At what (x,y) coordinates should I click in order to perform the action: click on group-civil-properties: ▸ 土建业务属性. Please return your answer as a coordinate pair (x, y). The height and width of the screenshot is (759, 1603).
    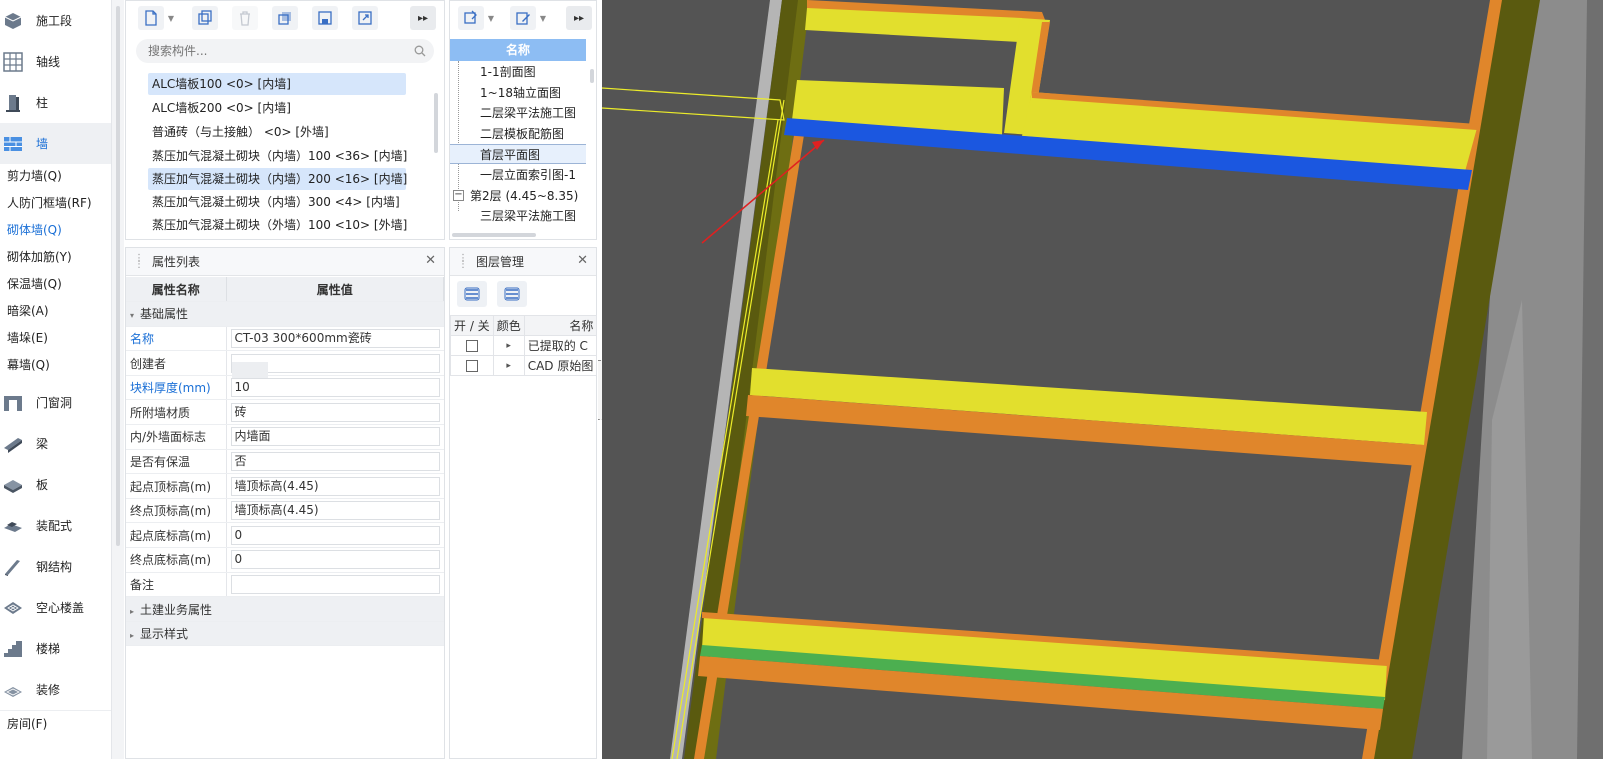
    Looking at the image, I should click on (285, 609).